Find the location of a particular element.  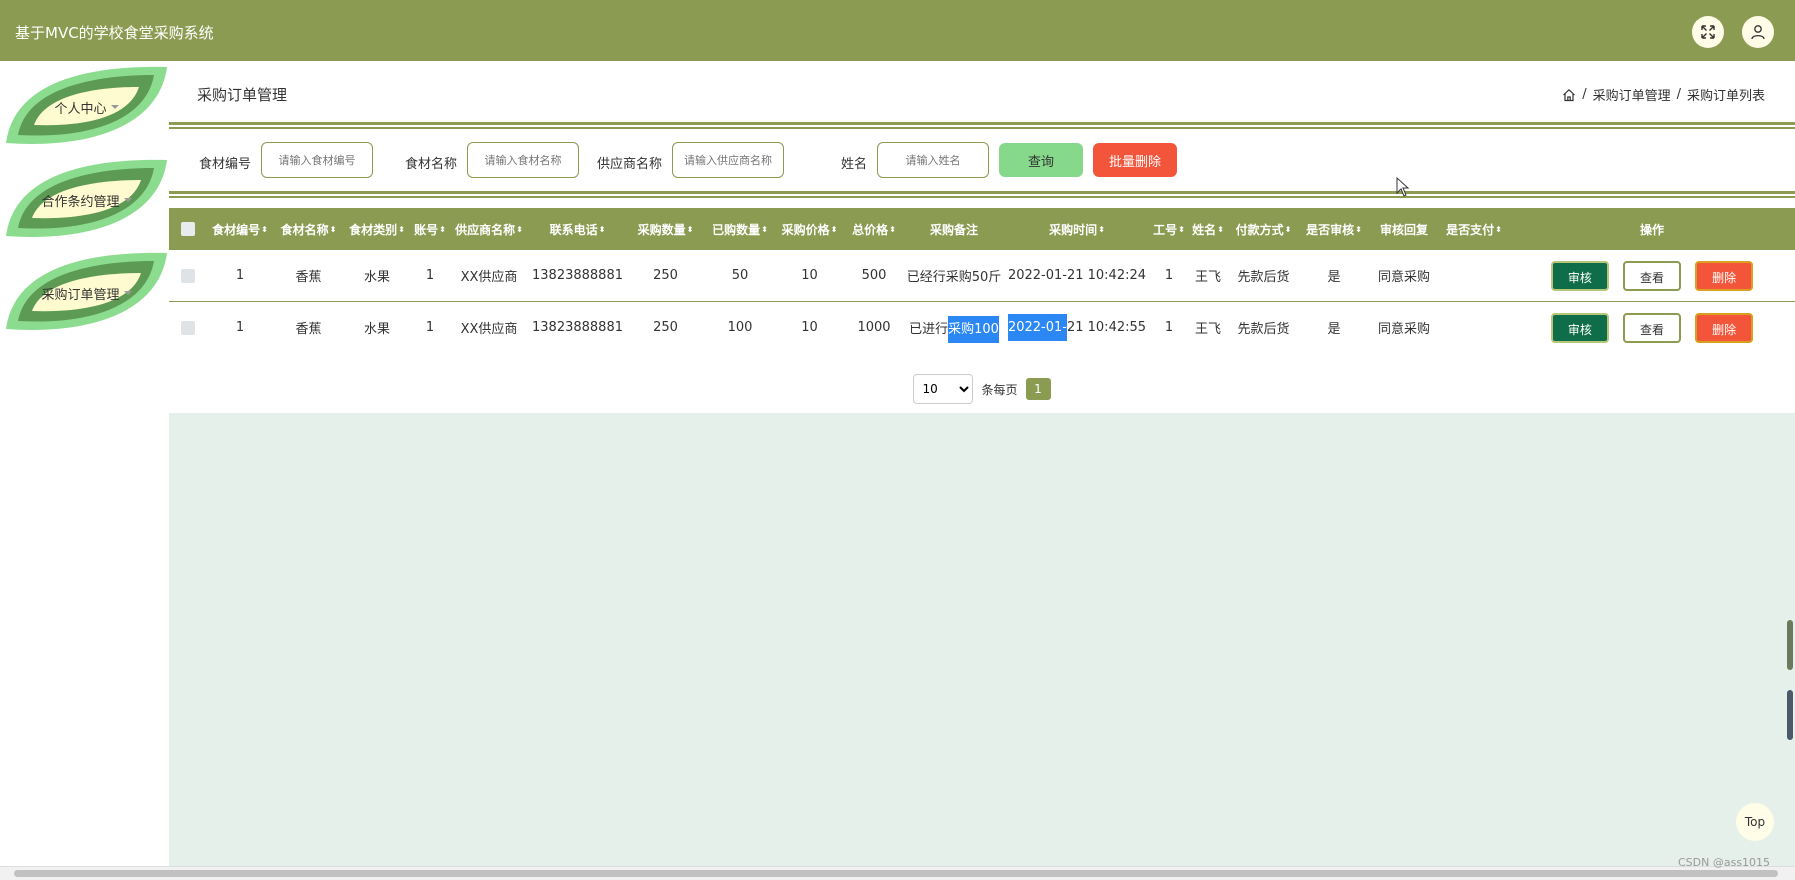

time-text: 21 10:42:55 is located at coordinates (1106, 327).